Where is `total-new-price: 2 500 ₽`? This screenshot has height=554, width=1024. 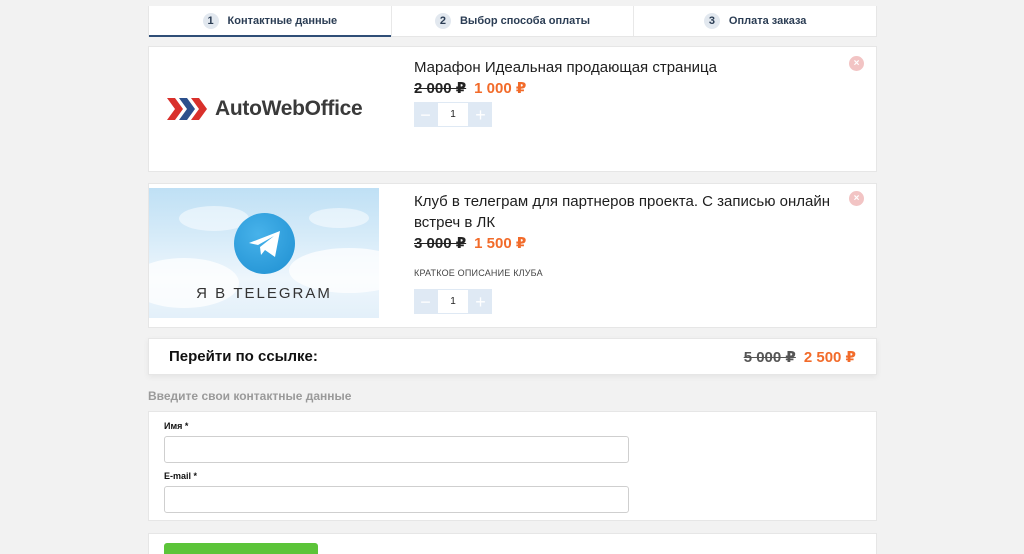 total-new-price: 2 500 ₽ is located at coordinates (829, 357).